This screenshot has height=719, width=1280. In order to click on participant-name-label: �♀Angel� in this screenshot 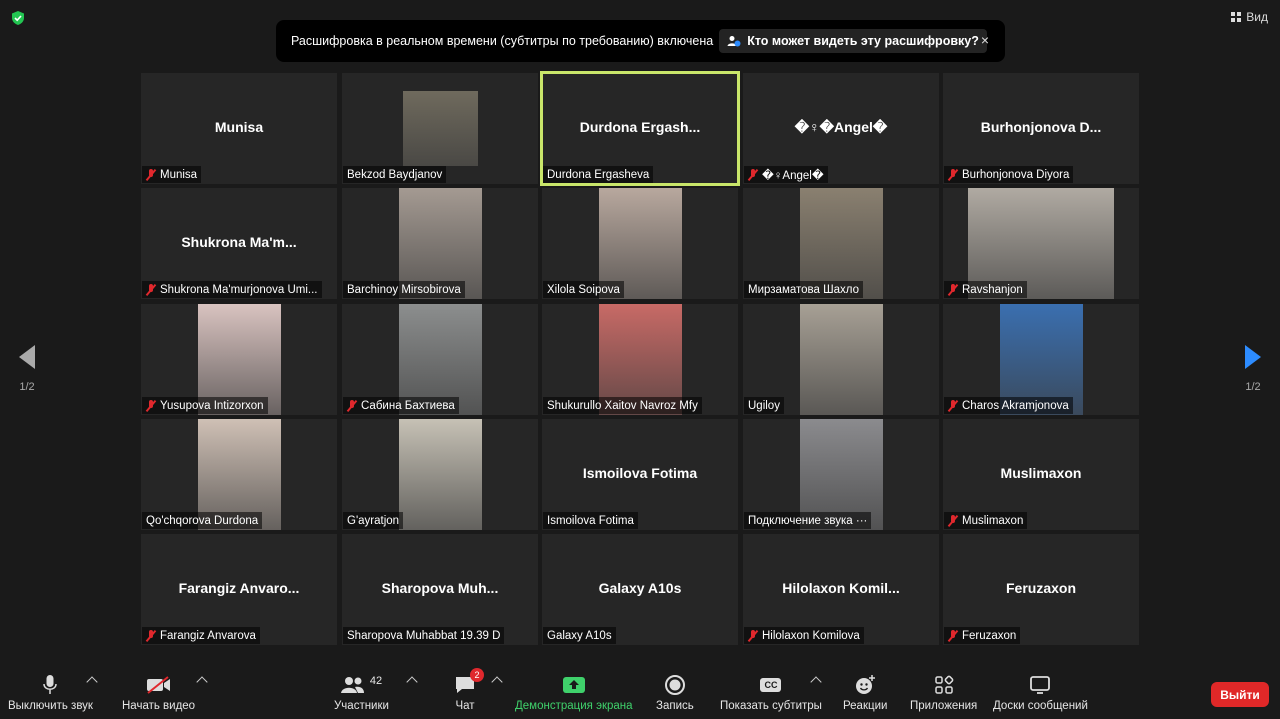, I will do `click(786, 174)`.